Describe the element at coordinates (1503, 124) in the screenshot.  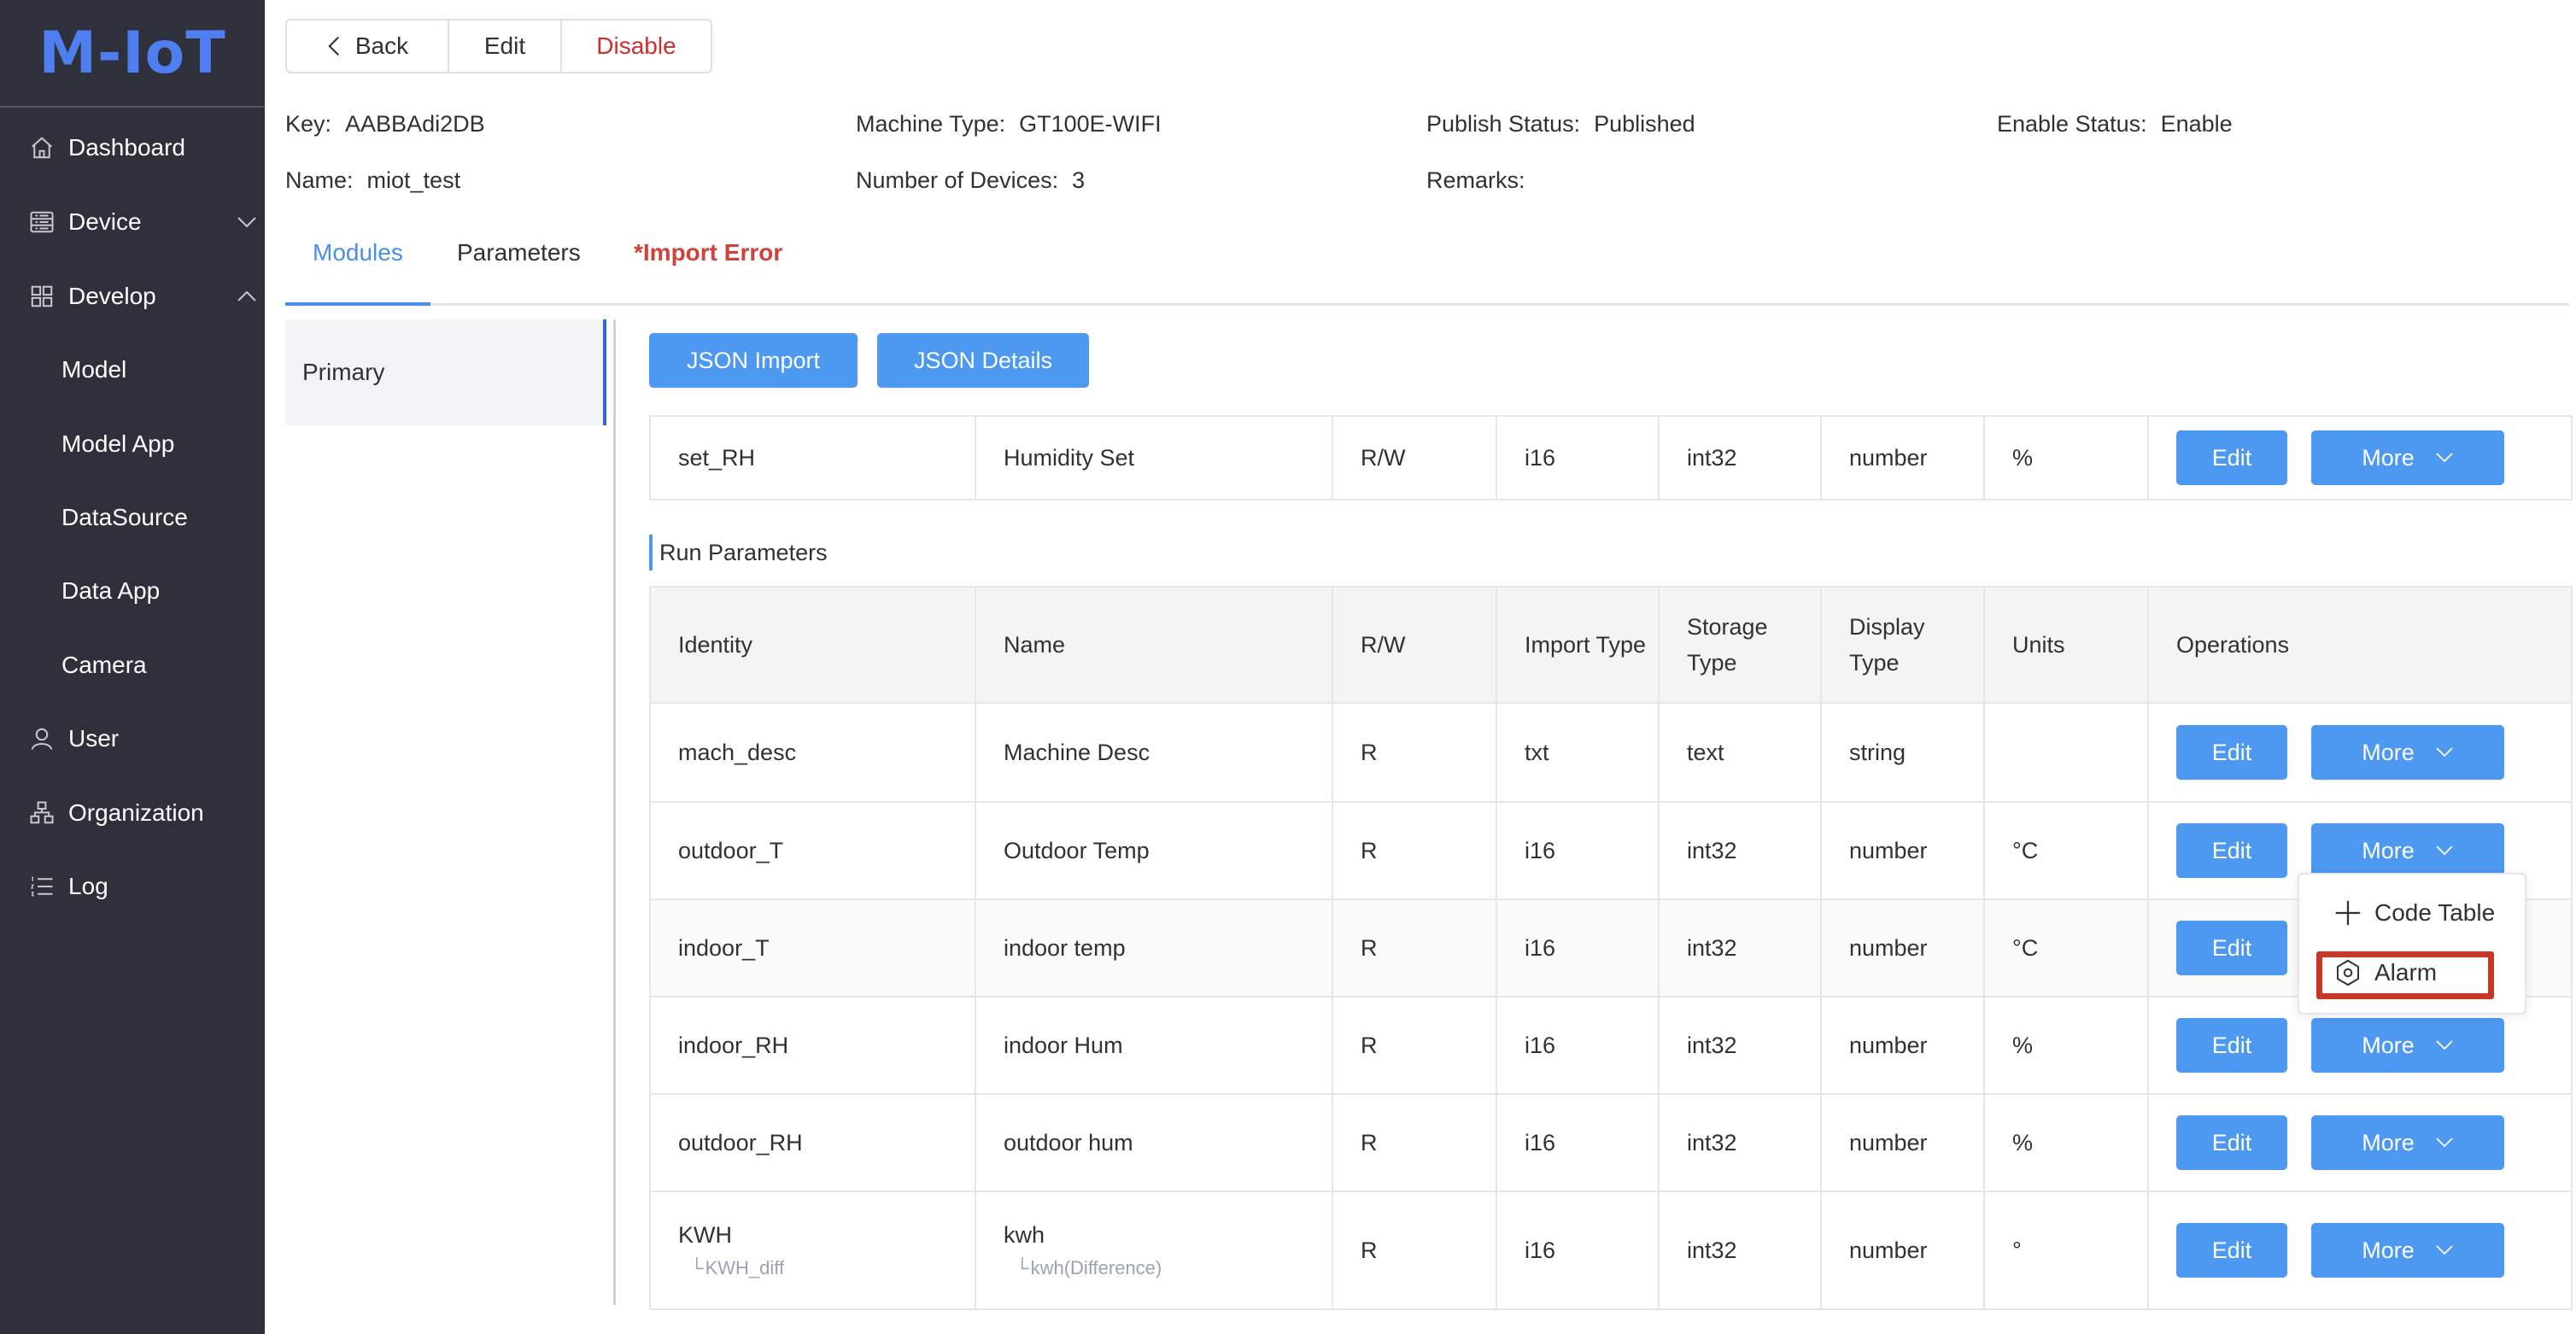
I see `info-label: Publish Status:` at that location.